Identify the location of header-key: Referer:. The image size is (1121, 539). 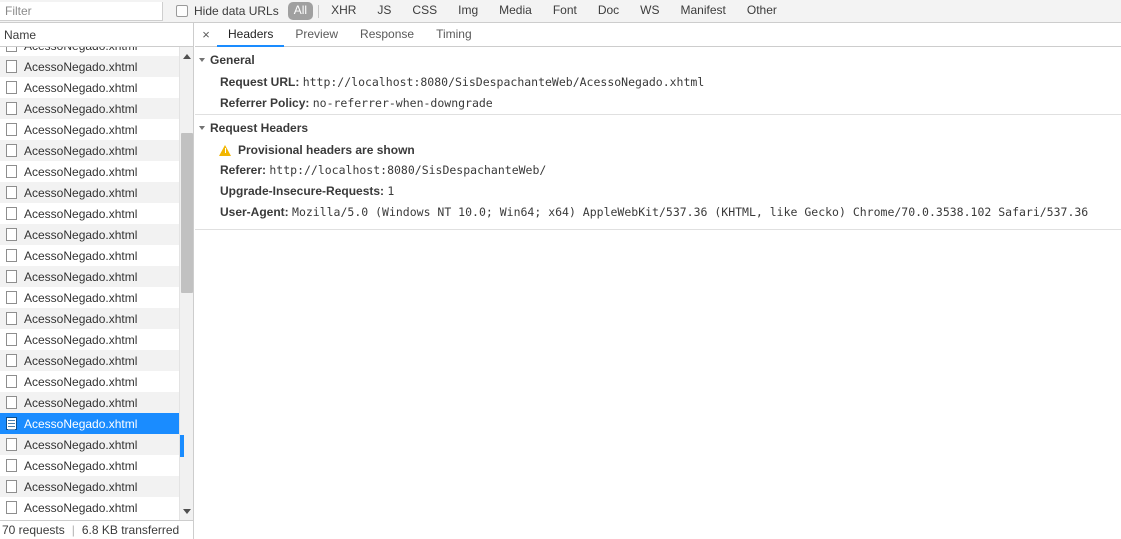
(243, 170).